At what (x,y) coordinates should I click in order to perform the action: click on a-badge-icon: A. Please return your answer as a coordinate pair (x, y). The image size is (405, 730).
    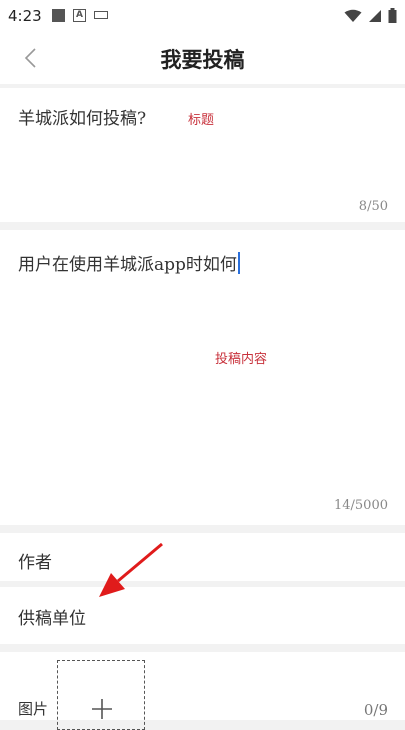
    Looking at the image, I should click on (79, 15).